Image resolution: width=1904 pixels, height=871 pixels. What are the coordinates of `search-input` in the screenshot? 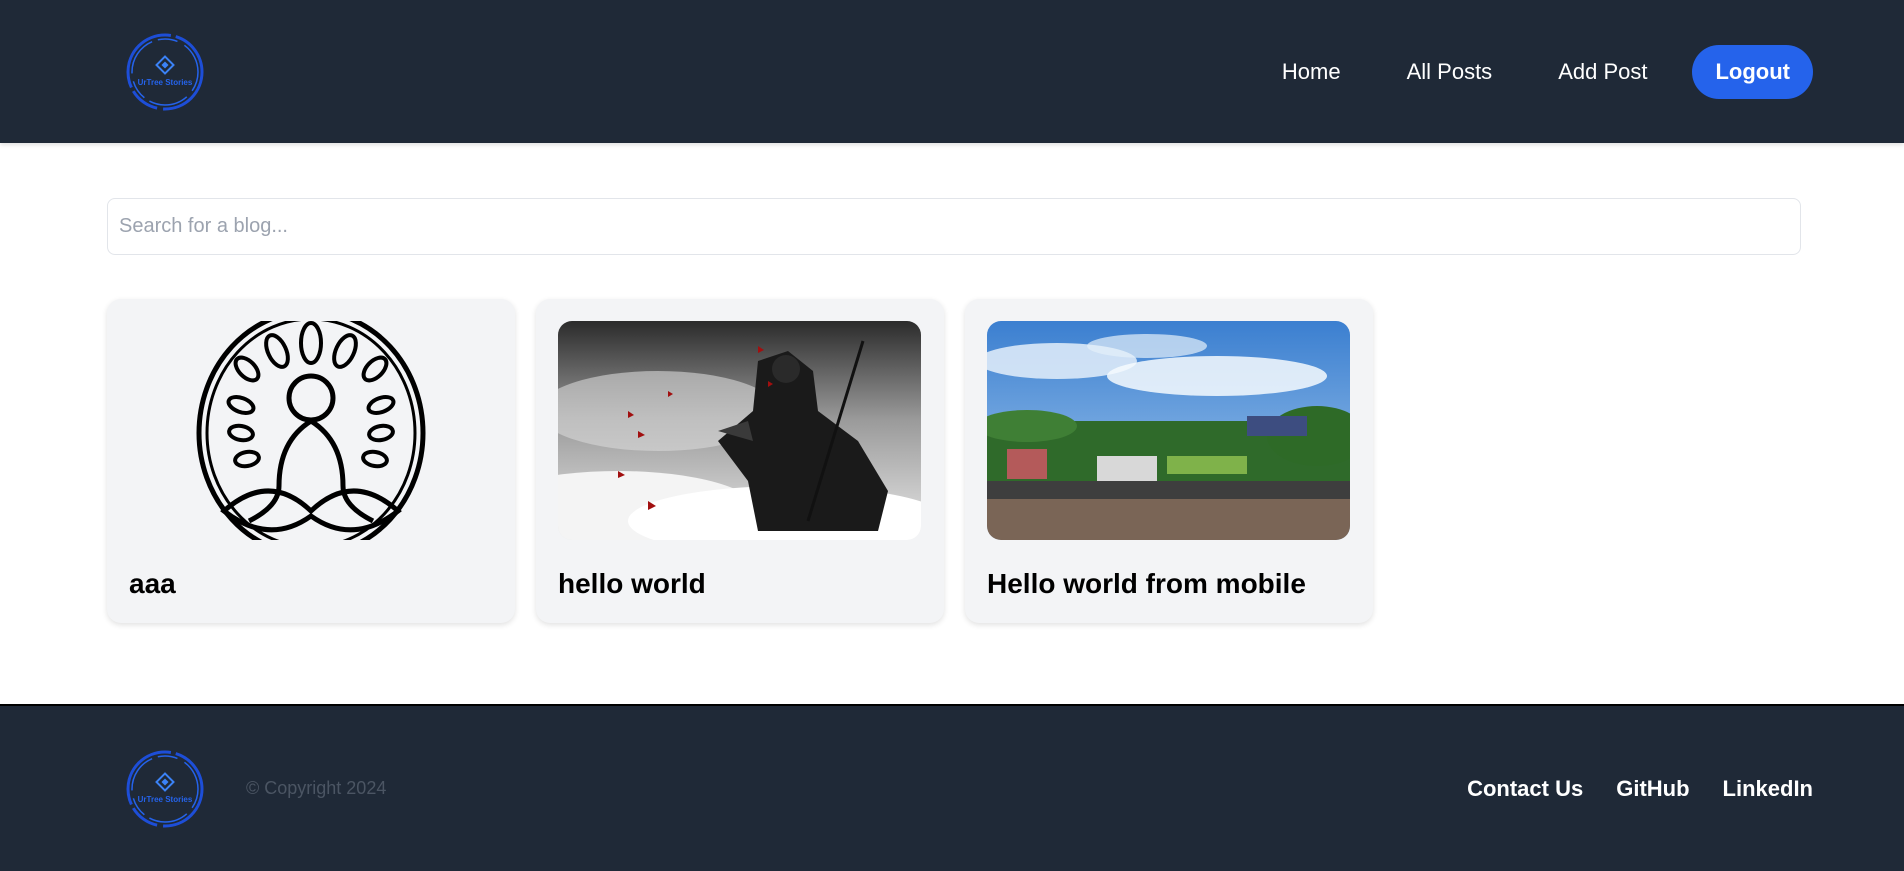 It's located at (954, 226).